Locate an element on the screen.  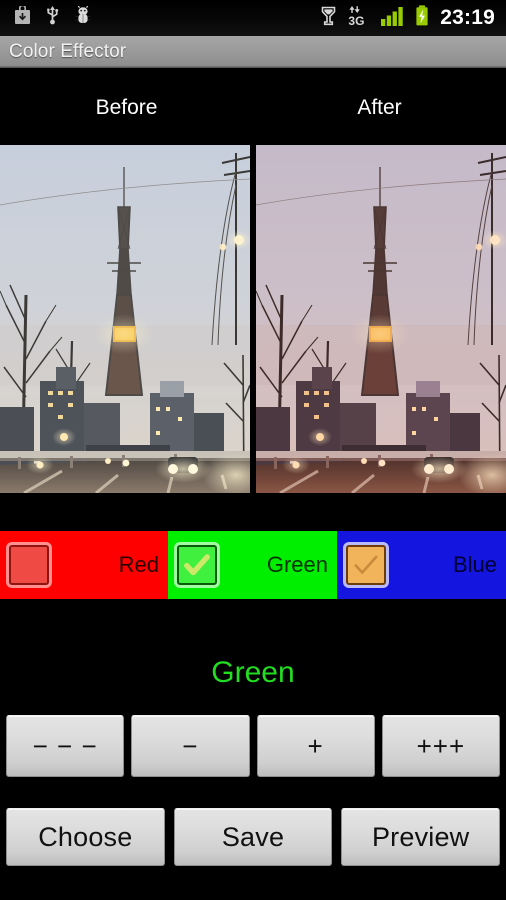
increase-large-label: +++ is located at coordinates (441, 746).